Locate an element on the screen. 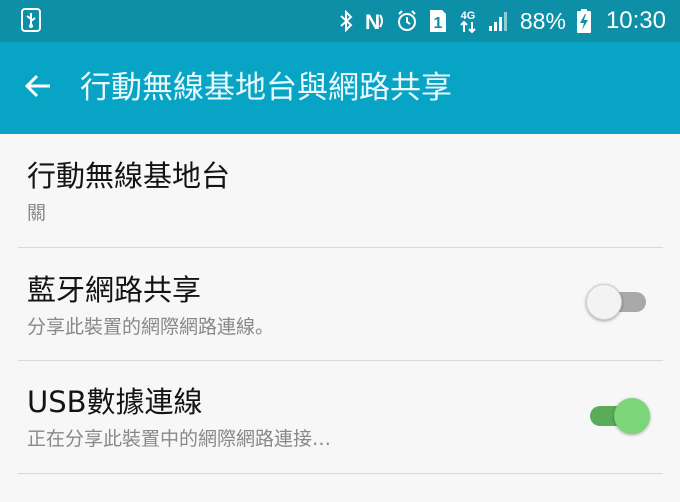  status-icons: N 1 4G 88% 10:30 is located at coordinates (502, 21).